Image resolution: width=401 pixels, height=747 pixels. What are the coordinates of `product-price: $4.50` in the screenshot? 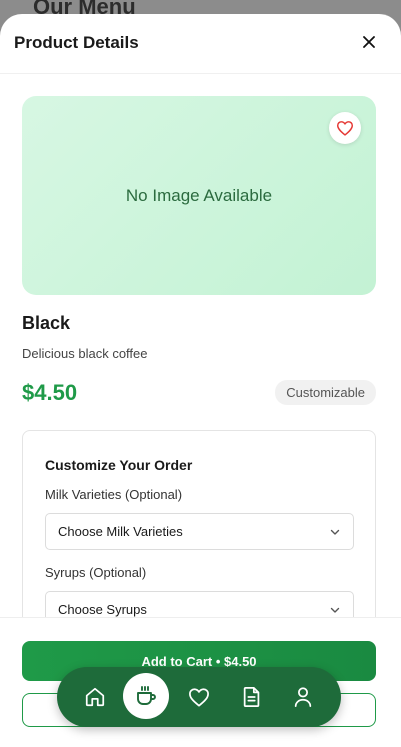 It's located at (50, 392).